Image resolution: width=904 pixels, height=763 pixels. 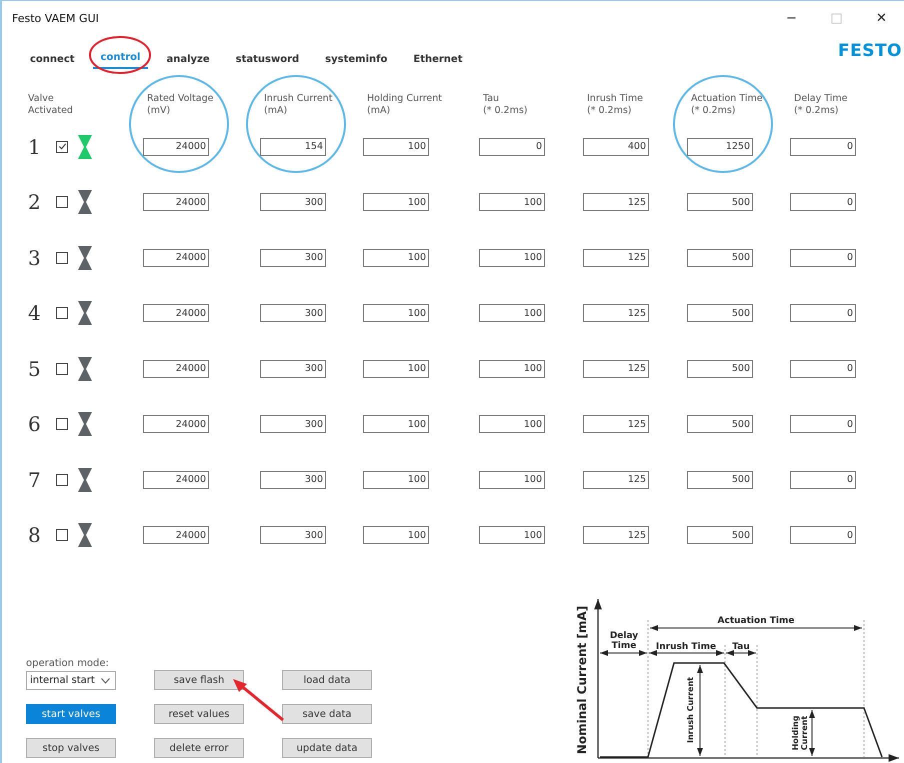 I want to click on action-button: update data, so click(x=327, y=748).